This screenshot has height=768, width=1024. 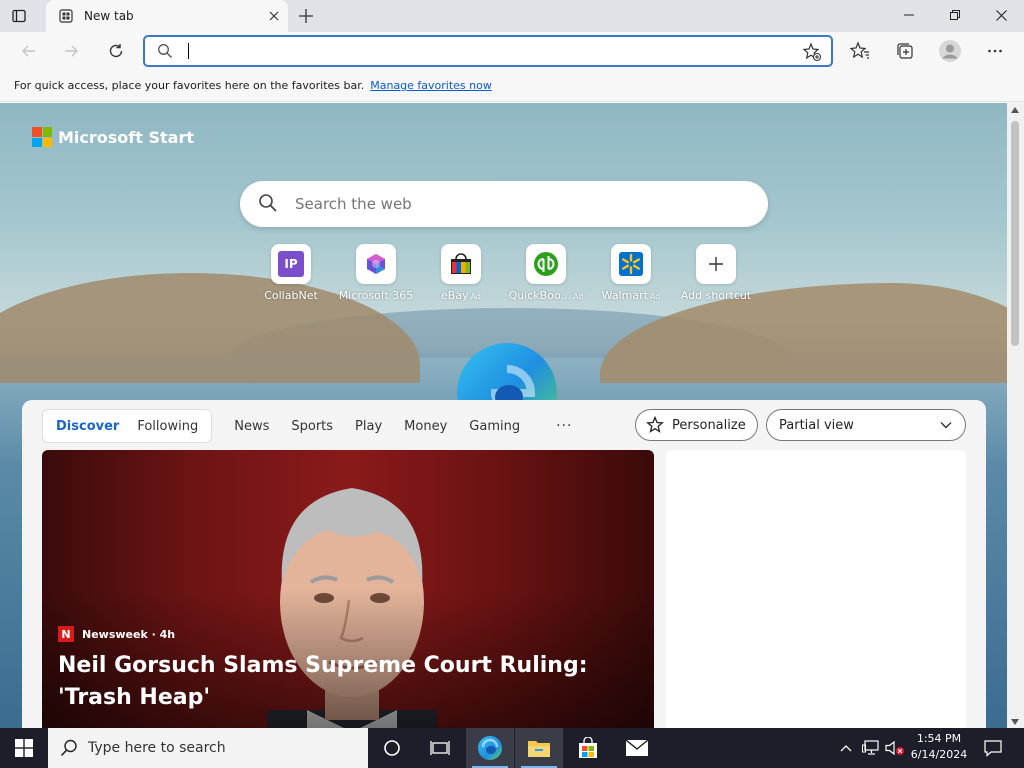 I want to click on favorites-icon, so click(x=859, y=50).